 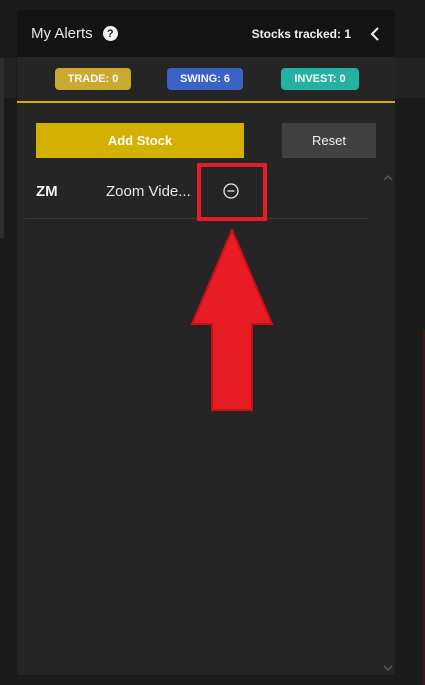 What do you see at coordinates (47, 191) in the screenshot?
I see `stock-ticker: ZM` at bounding box center [47, 191].